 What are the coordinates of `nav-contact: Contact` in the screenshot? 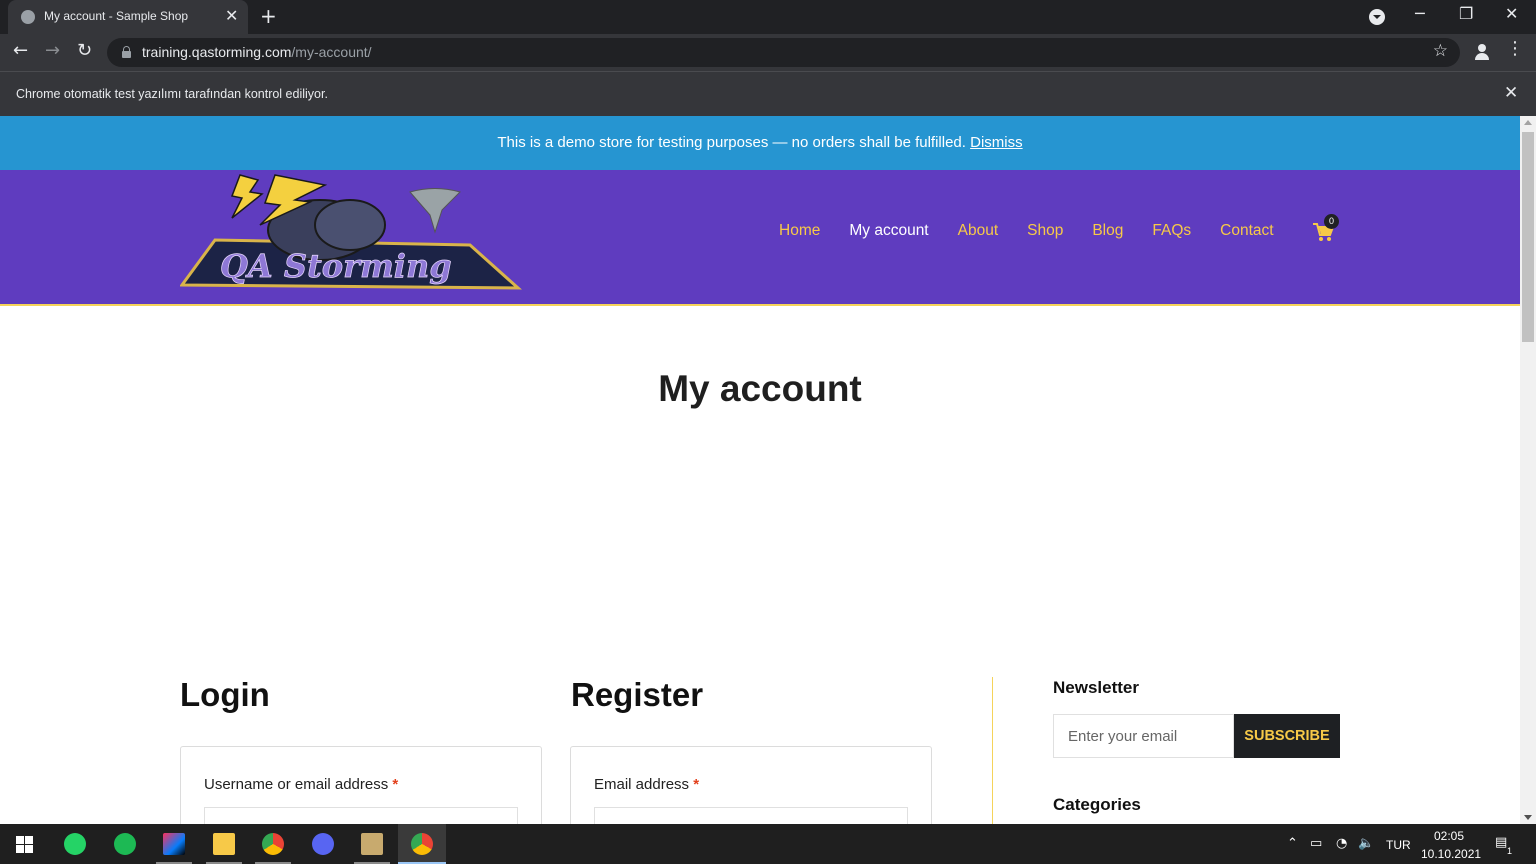 It's located at (1246, 231).